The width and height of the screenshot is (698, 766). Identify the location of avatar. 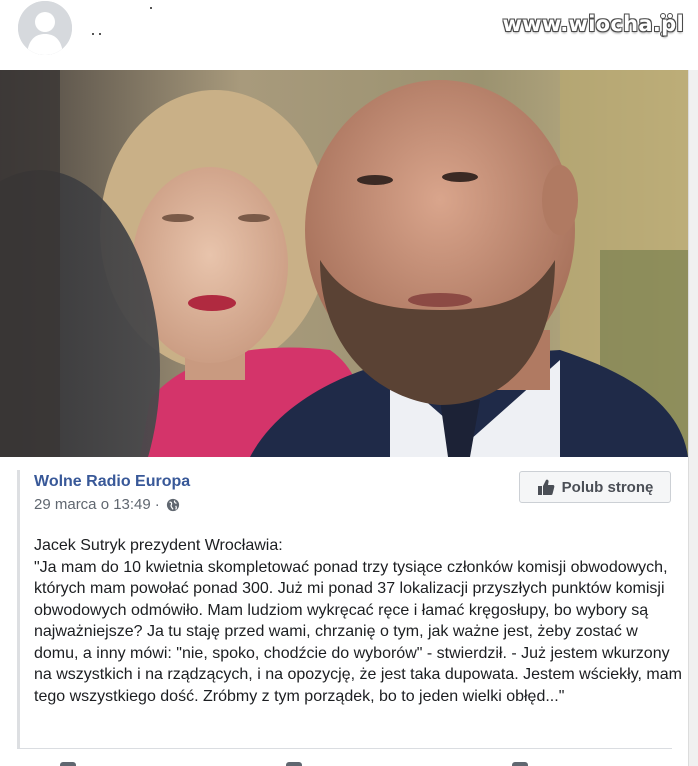
(45, 28).